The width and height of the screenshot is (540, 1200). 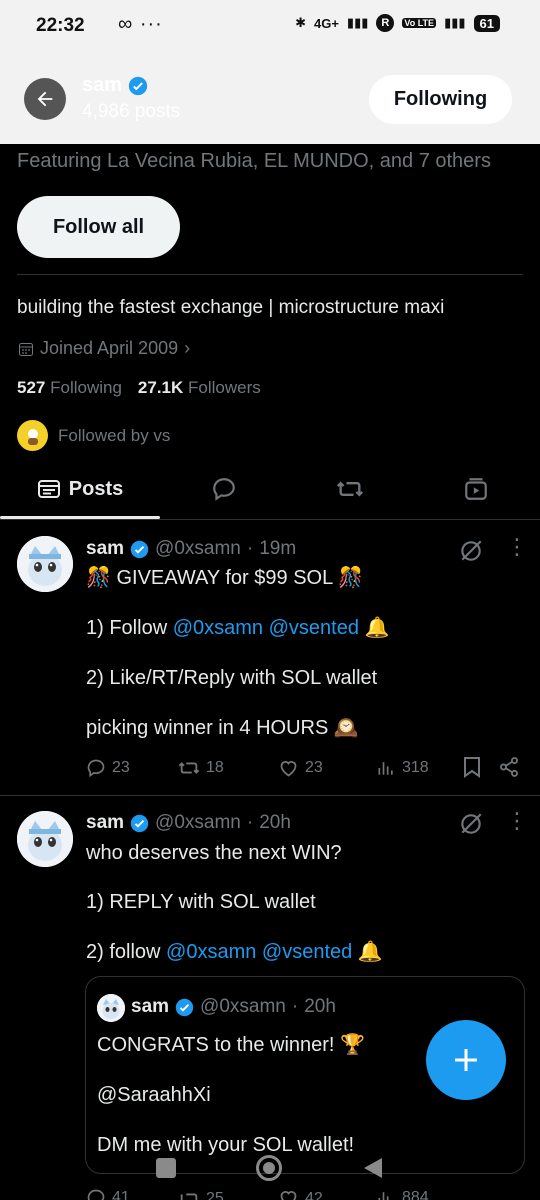 I want to click on tweet-time: 19m, so click(x=277, y=549).